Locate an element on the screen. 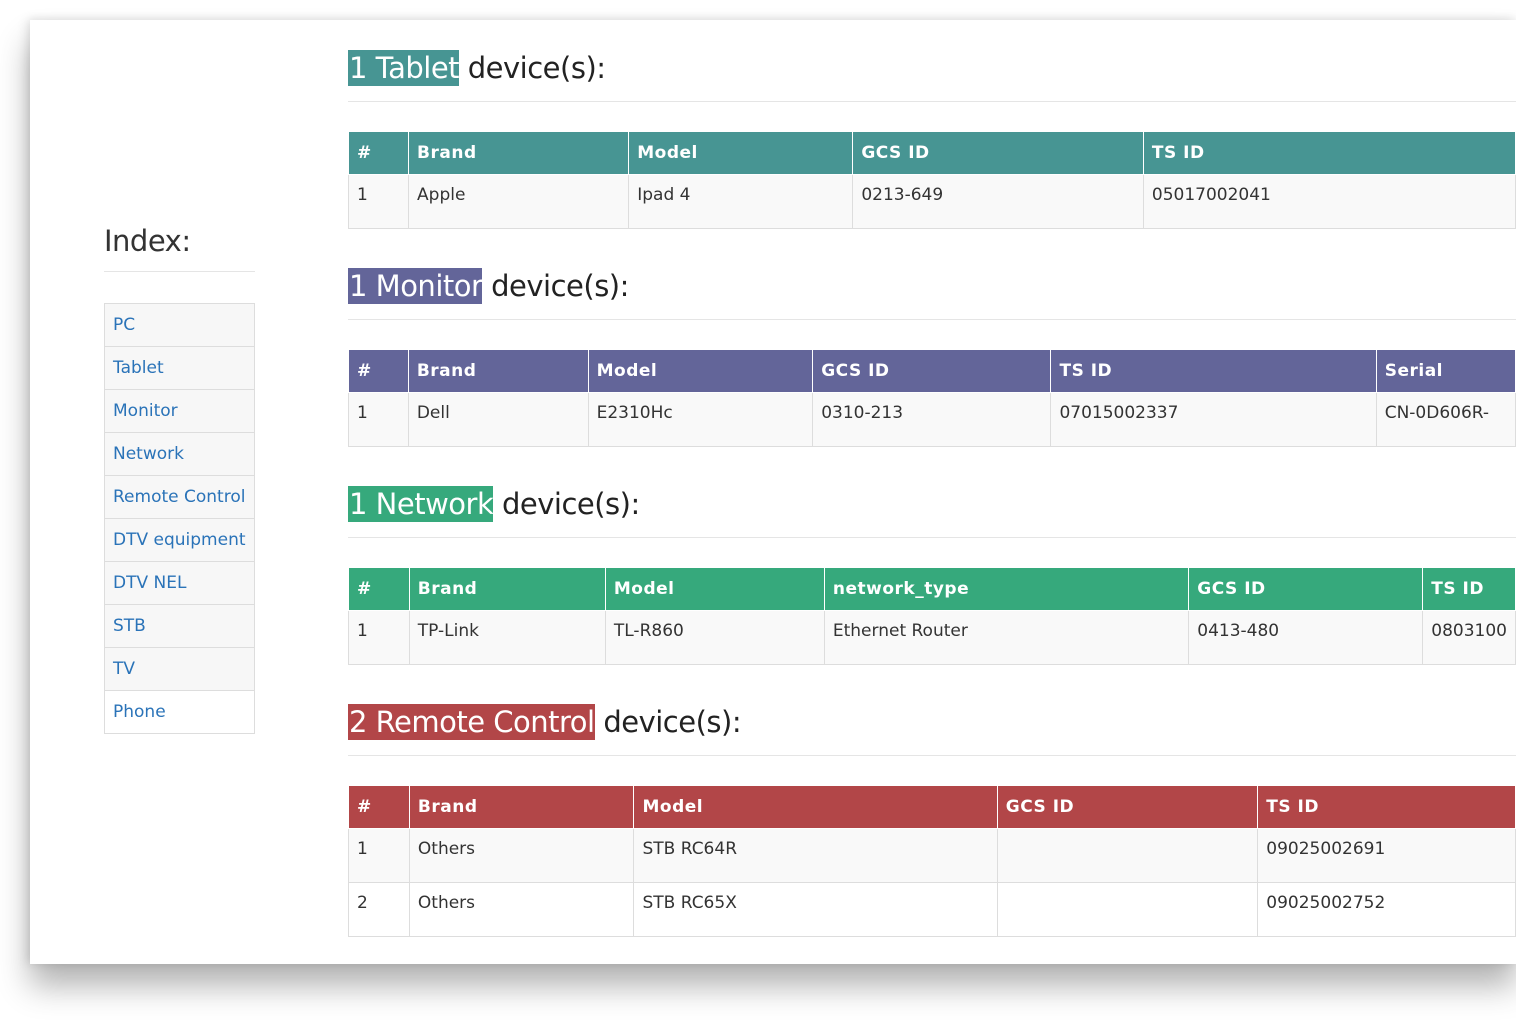  index-link-network: Network is located at coordinates (179, 454).